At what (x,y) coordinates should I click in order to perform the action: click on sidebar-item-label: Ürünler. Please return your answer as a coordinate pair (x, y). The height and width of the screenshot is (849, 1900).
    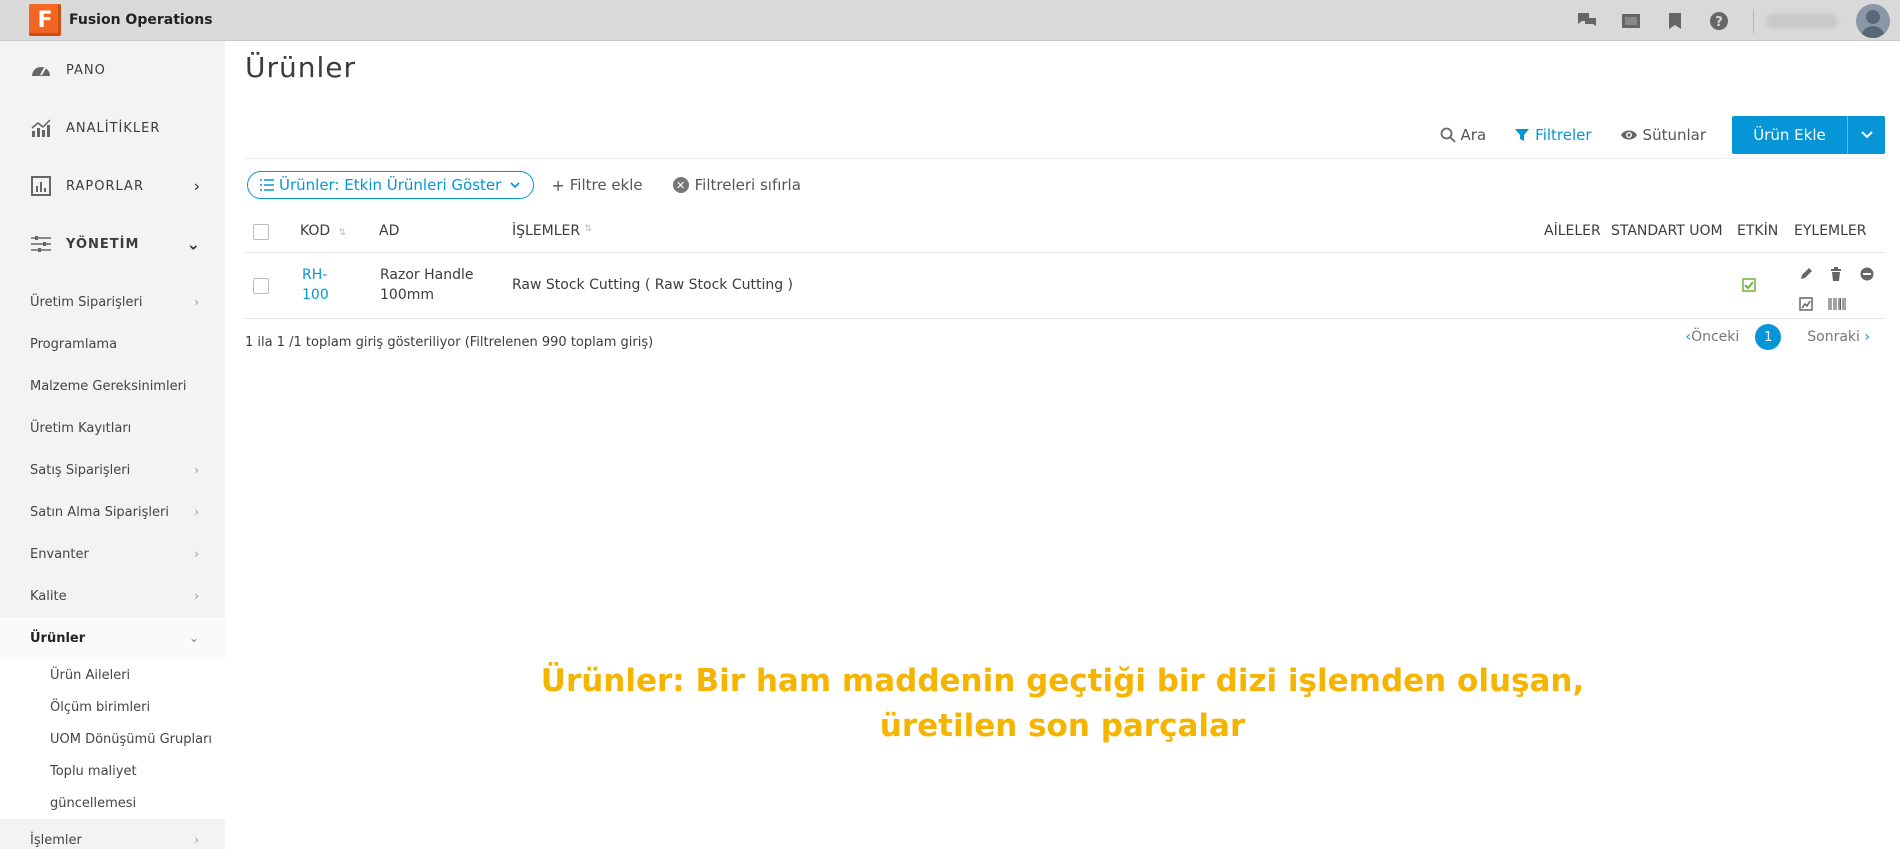
    Looking at the image, I should click on (58, 638).